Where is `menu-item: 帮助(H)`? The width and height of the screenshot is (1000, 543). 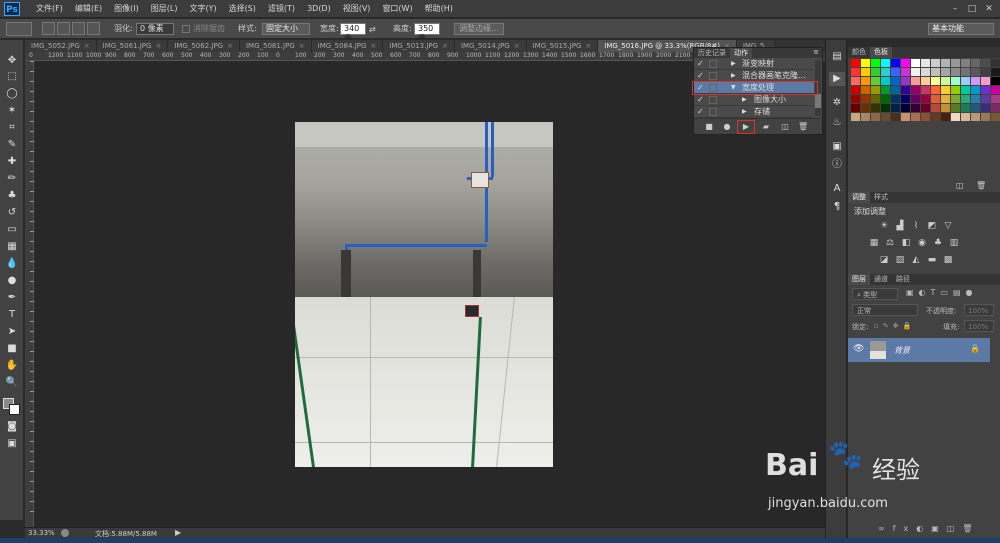 menu-item: 帮助(H) is located at coordinates (439, 9).